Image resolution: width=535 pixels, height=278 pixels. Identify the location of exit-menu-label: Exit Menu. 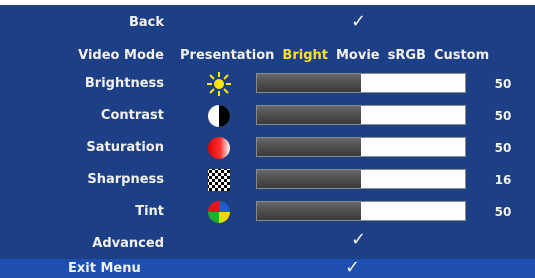
(104, 268).